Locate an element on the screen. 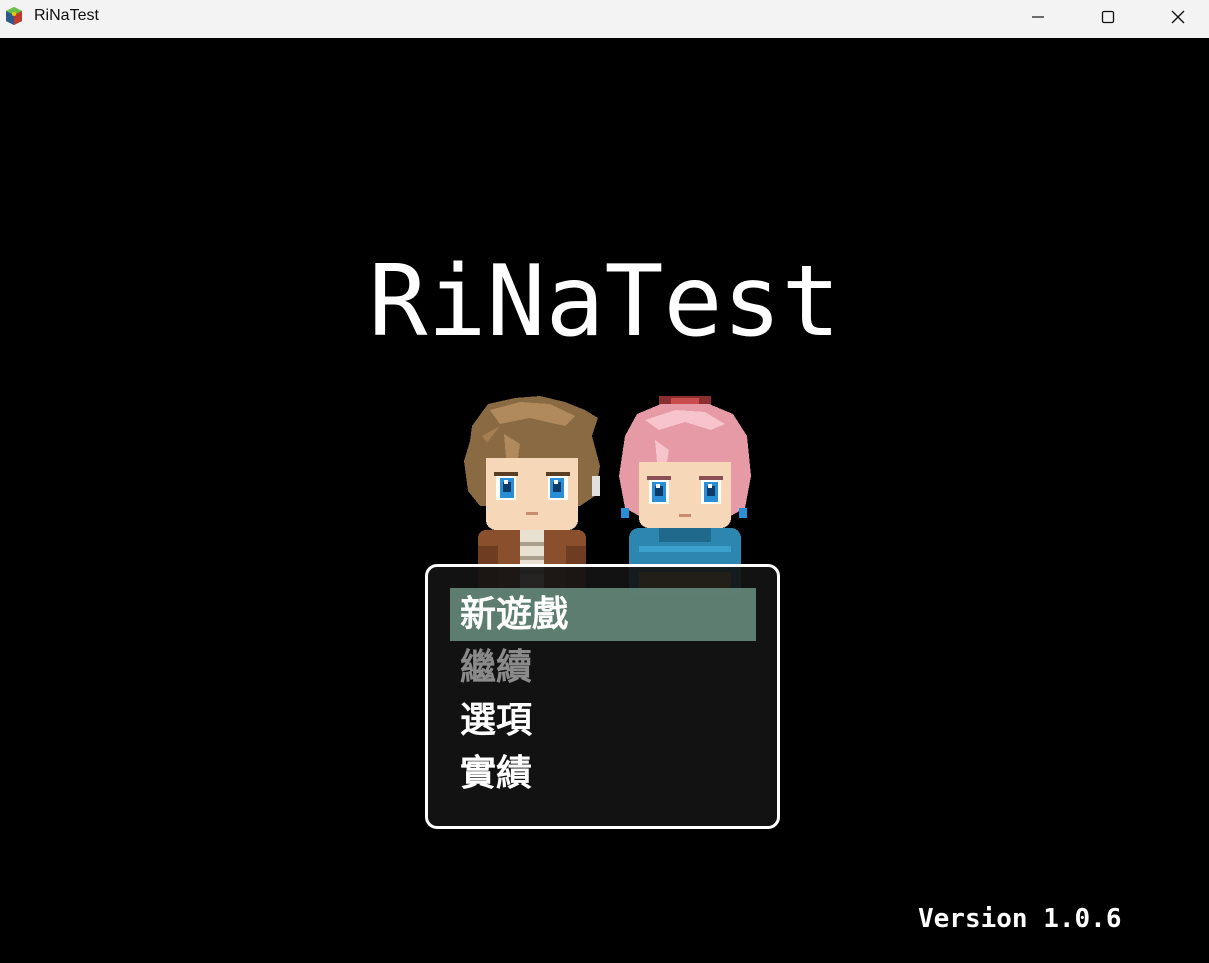 The width and height of the screenshot is (1209, 963). close-button is located at coordinates (1176, 17).